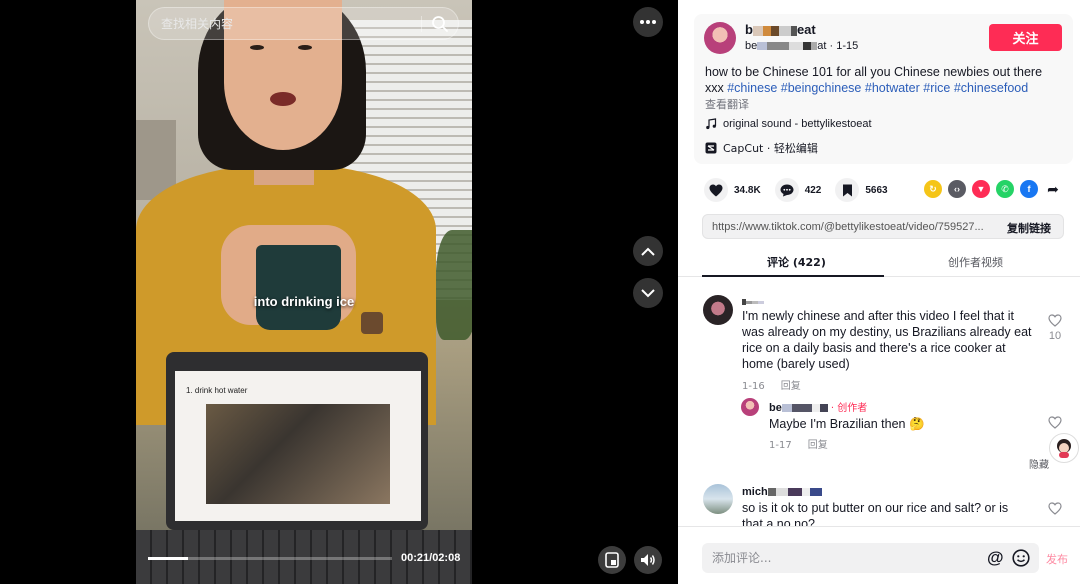  Describe the element at coordinates (1005, 189) in the screenshot. I see `whatsapp-icon: ✆` at that location.